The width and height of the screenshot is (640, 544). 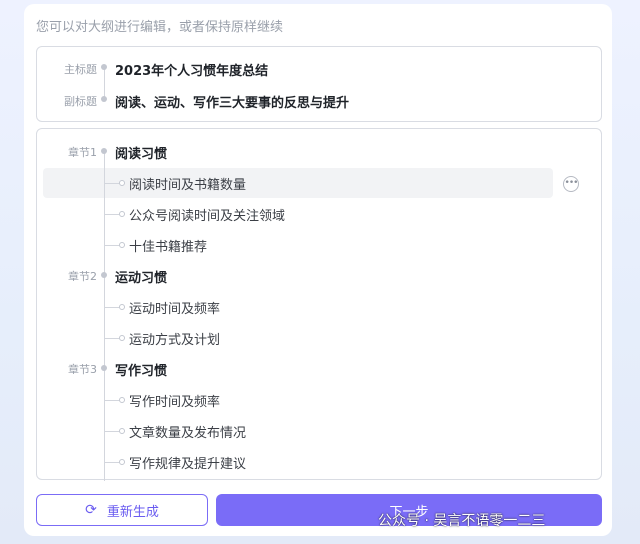 I want to click on sub-title-bullet, so click(x=104, y=99).